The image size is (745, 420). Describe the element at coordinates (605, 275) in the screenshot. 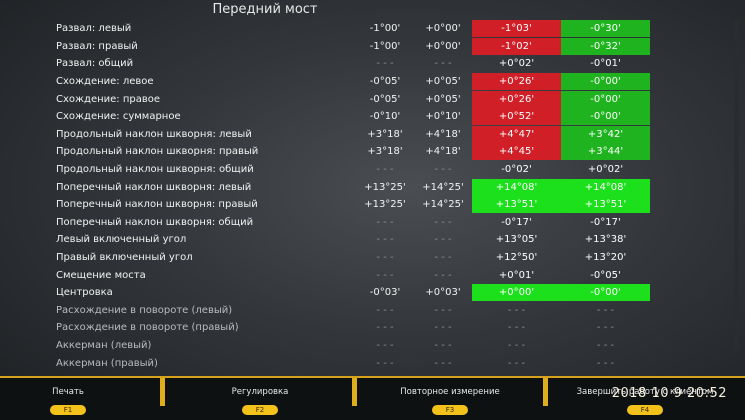

I see `after-value-cell: -0°05'` at that location.